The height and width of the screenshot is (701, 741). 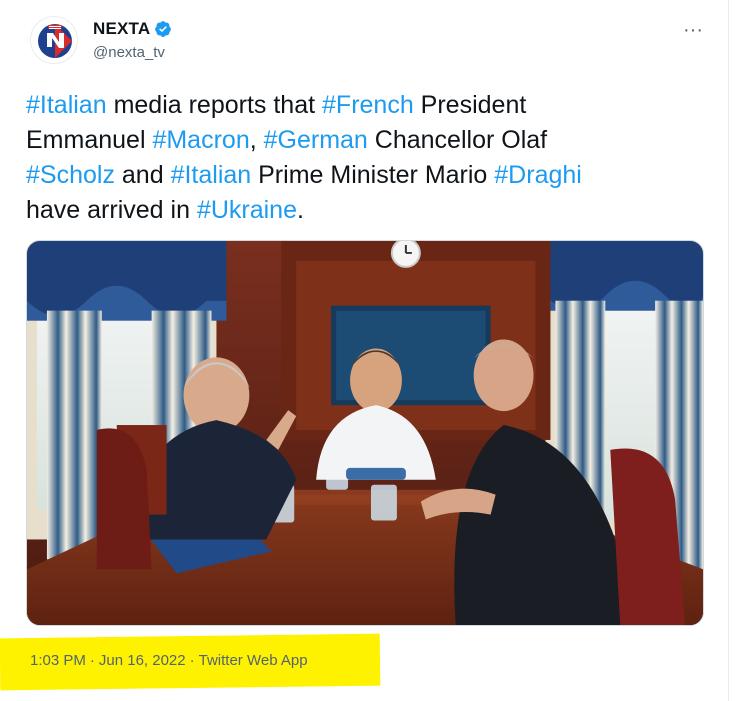 I want to click on nexta-logo-icon, so click(x=54, y=40).